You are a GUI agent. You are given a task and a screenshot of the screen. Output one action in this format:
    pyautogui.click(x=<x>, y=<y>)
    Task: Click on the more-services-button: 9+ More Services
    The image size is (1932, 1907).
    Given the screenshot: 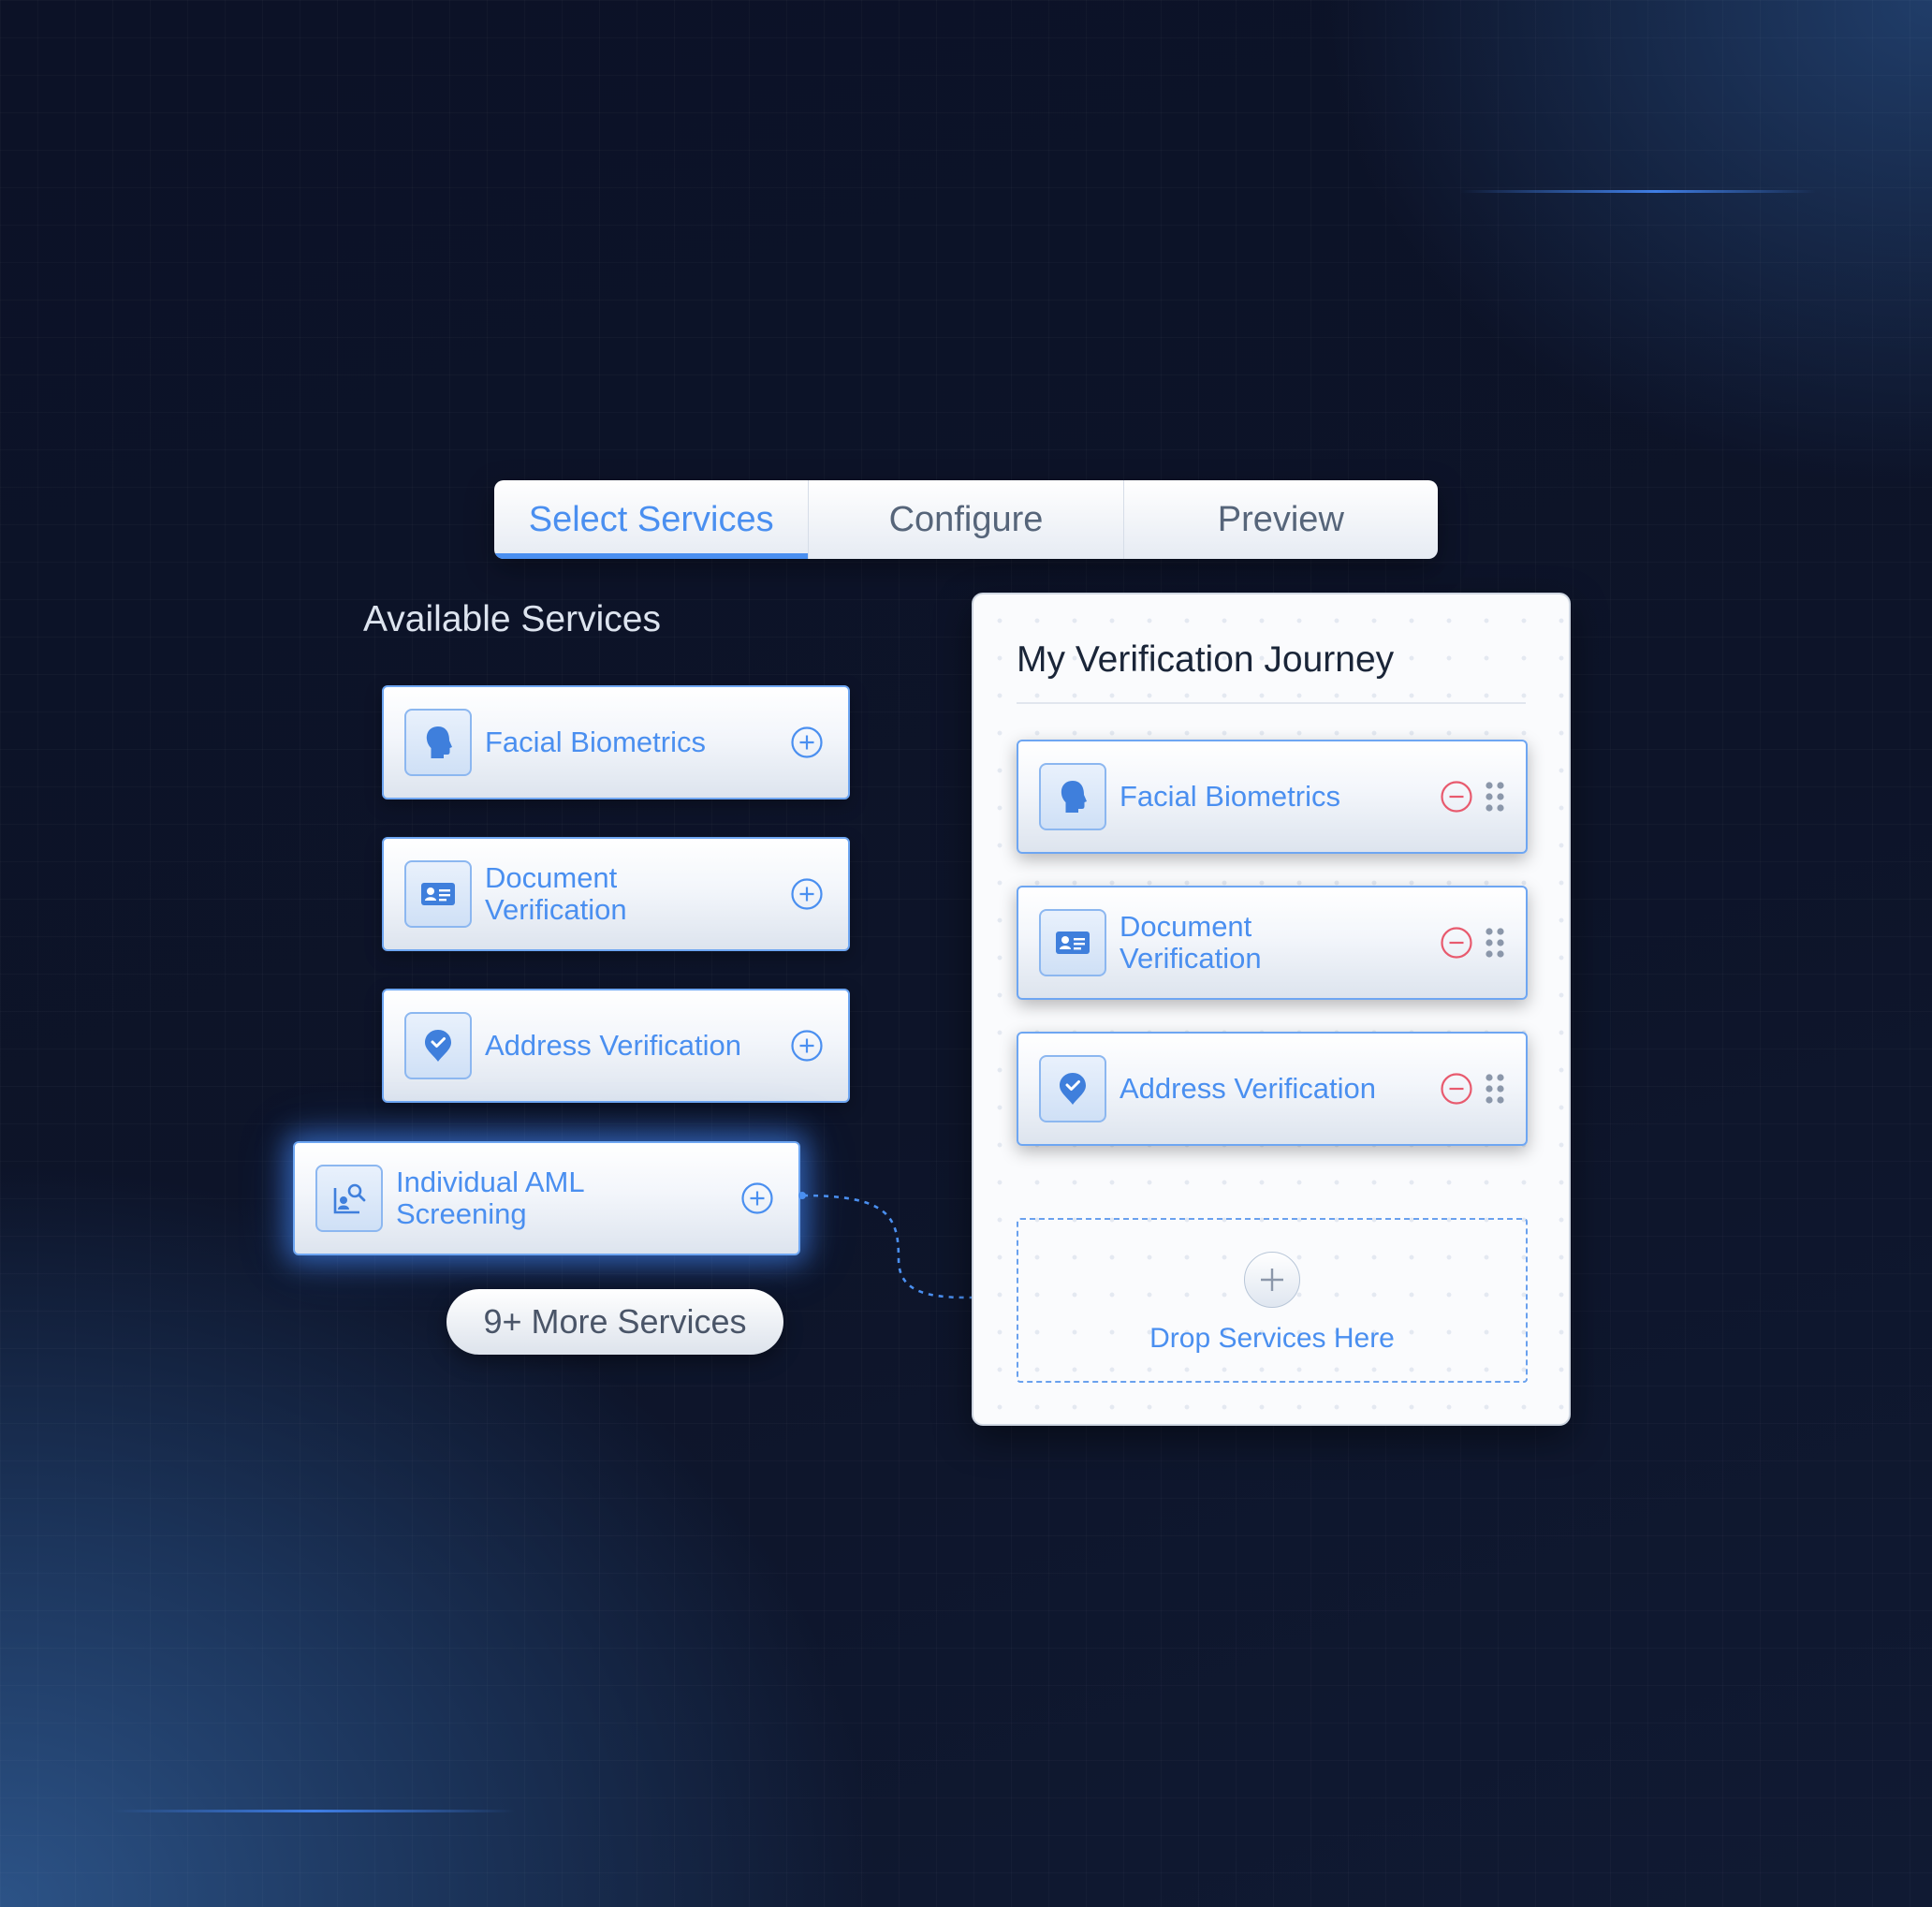 What is the action you would take?
    pyautogui.click(x=614, y=1322)
    